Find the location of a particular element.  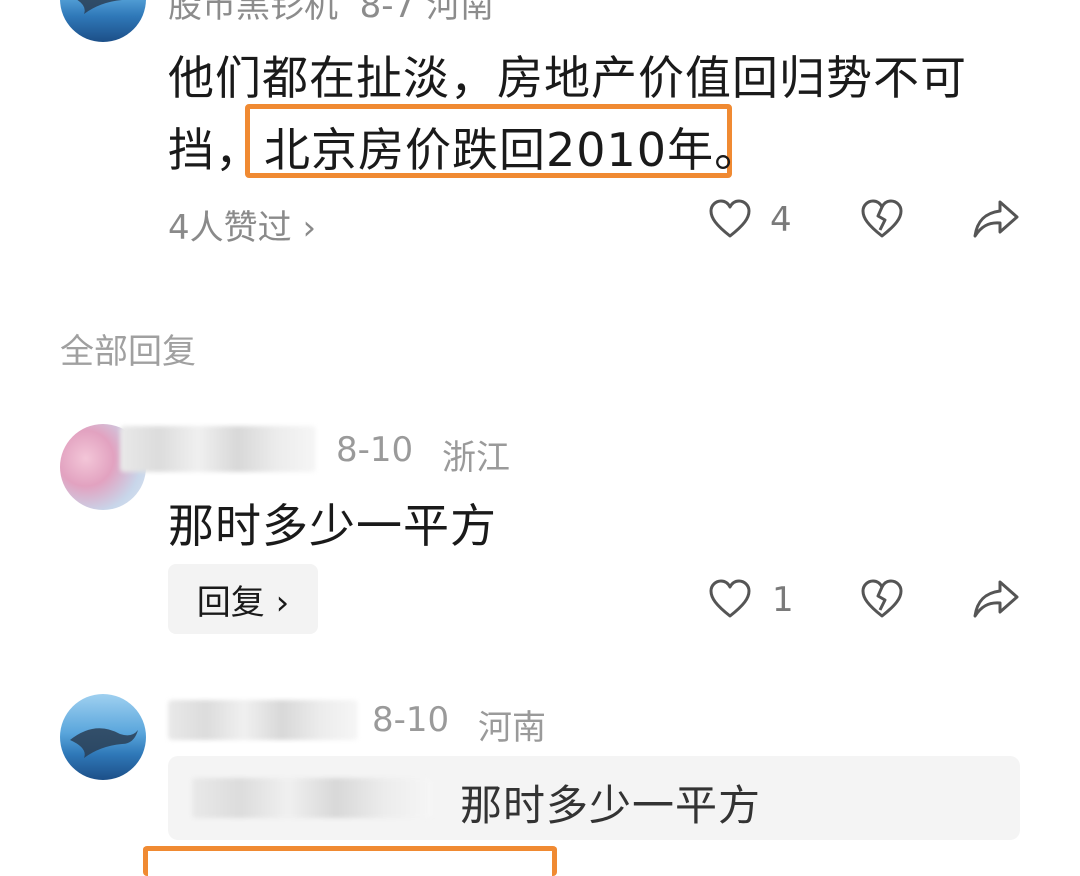

like-count: 1 is located at coordinates (783, 600).